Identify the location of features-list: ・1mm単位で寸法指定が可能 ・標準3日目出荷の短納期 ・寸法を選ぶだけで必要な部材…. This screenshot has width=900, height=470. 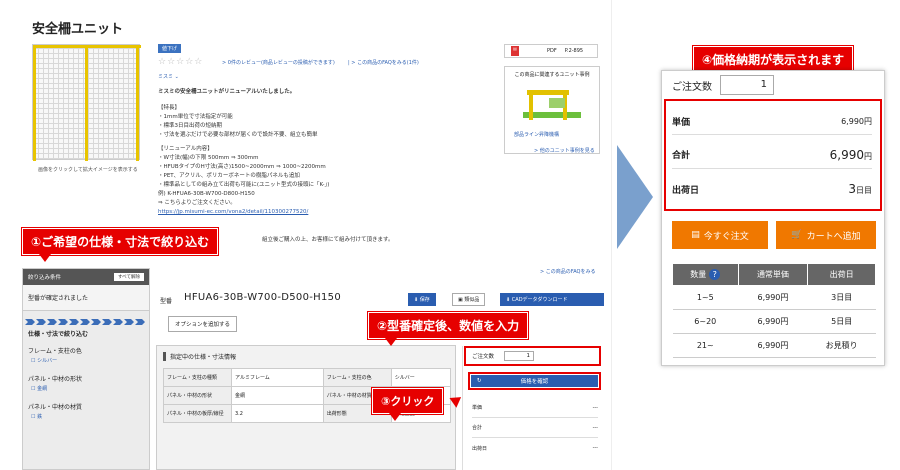
(238, 126).